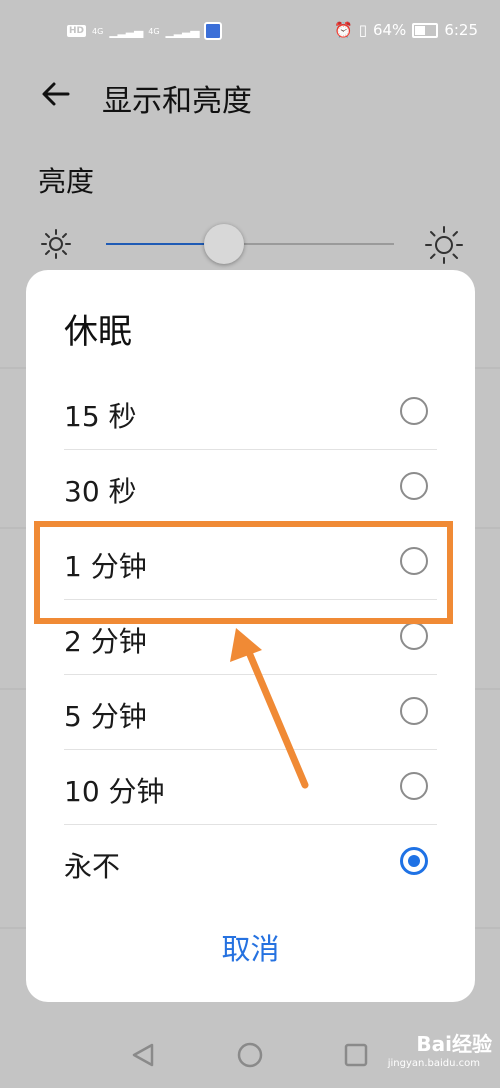  I want to click on battery-percent: 64%, so click(389, 30).